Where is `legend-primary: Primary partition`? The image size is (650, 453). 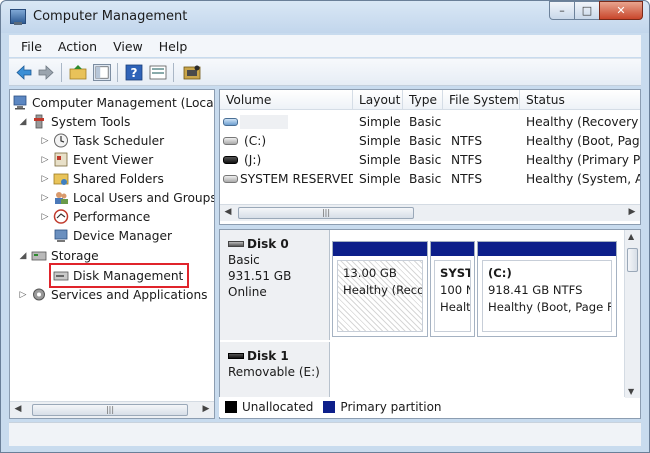 legend-primary: Primary partition is located at coordinates (391, 407).